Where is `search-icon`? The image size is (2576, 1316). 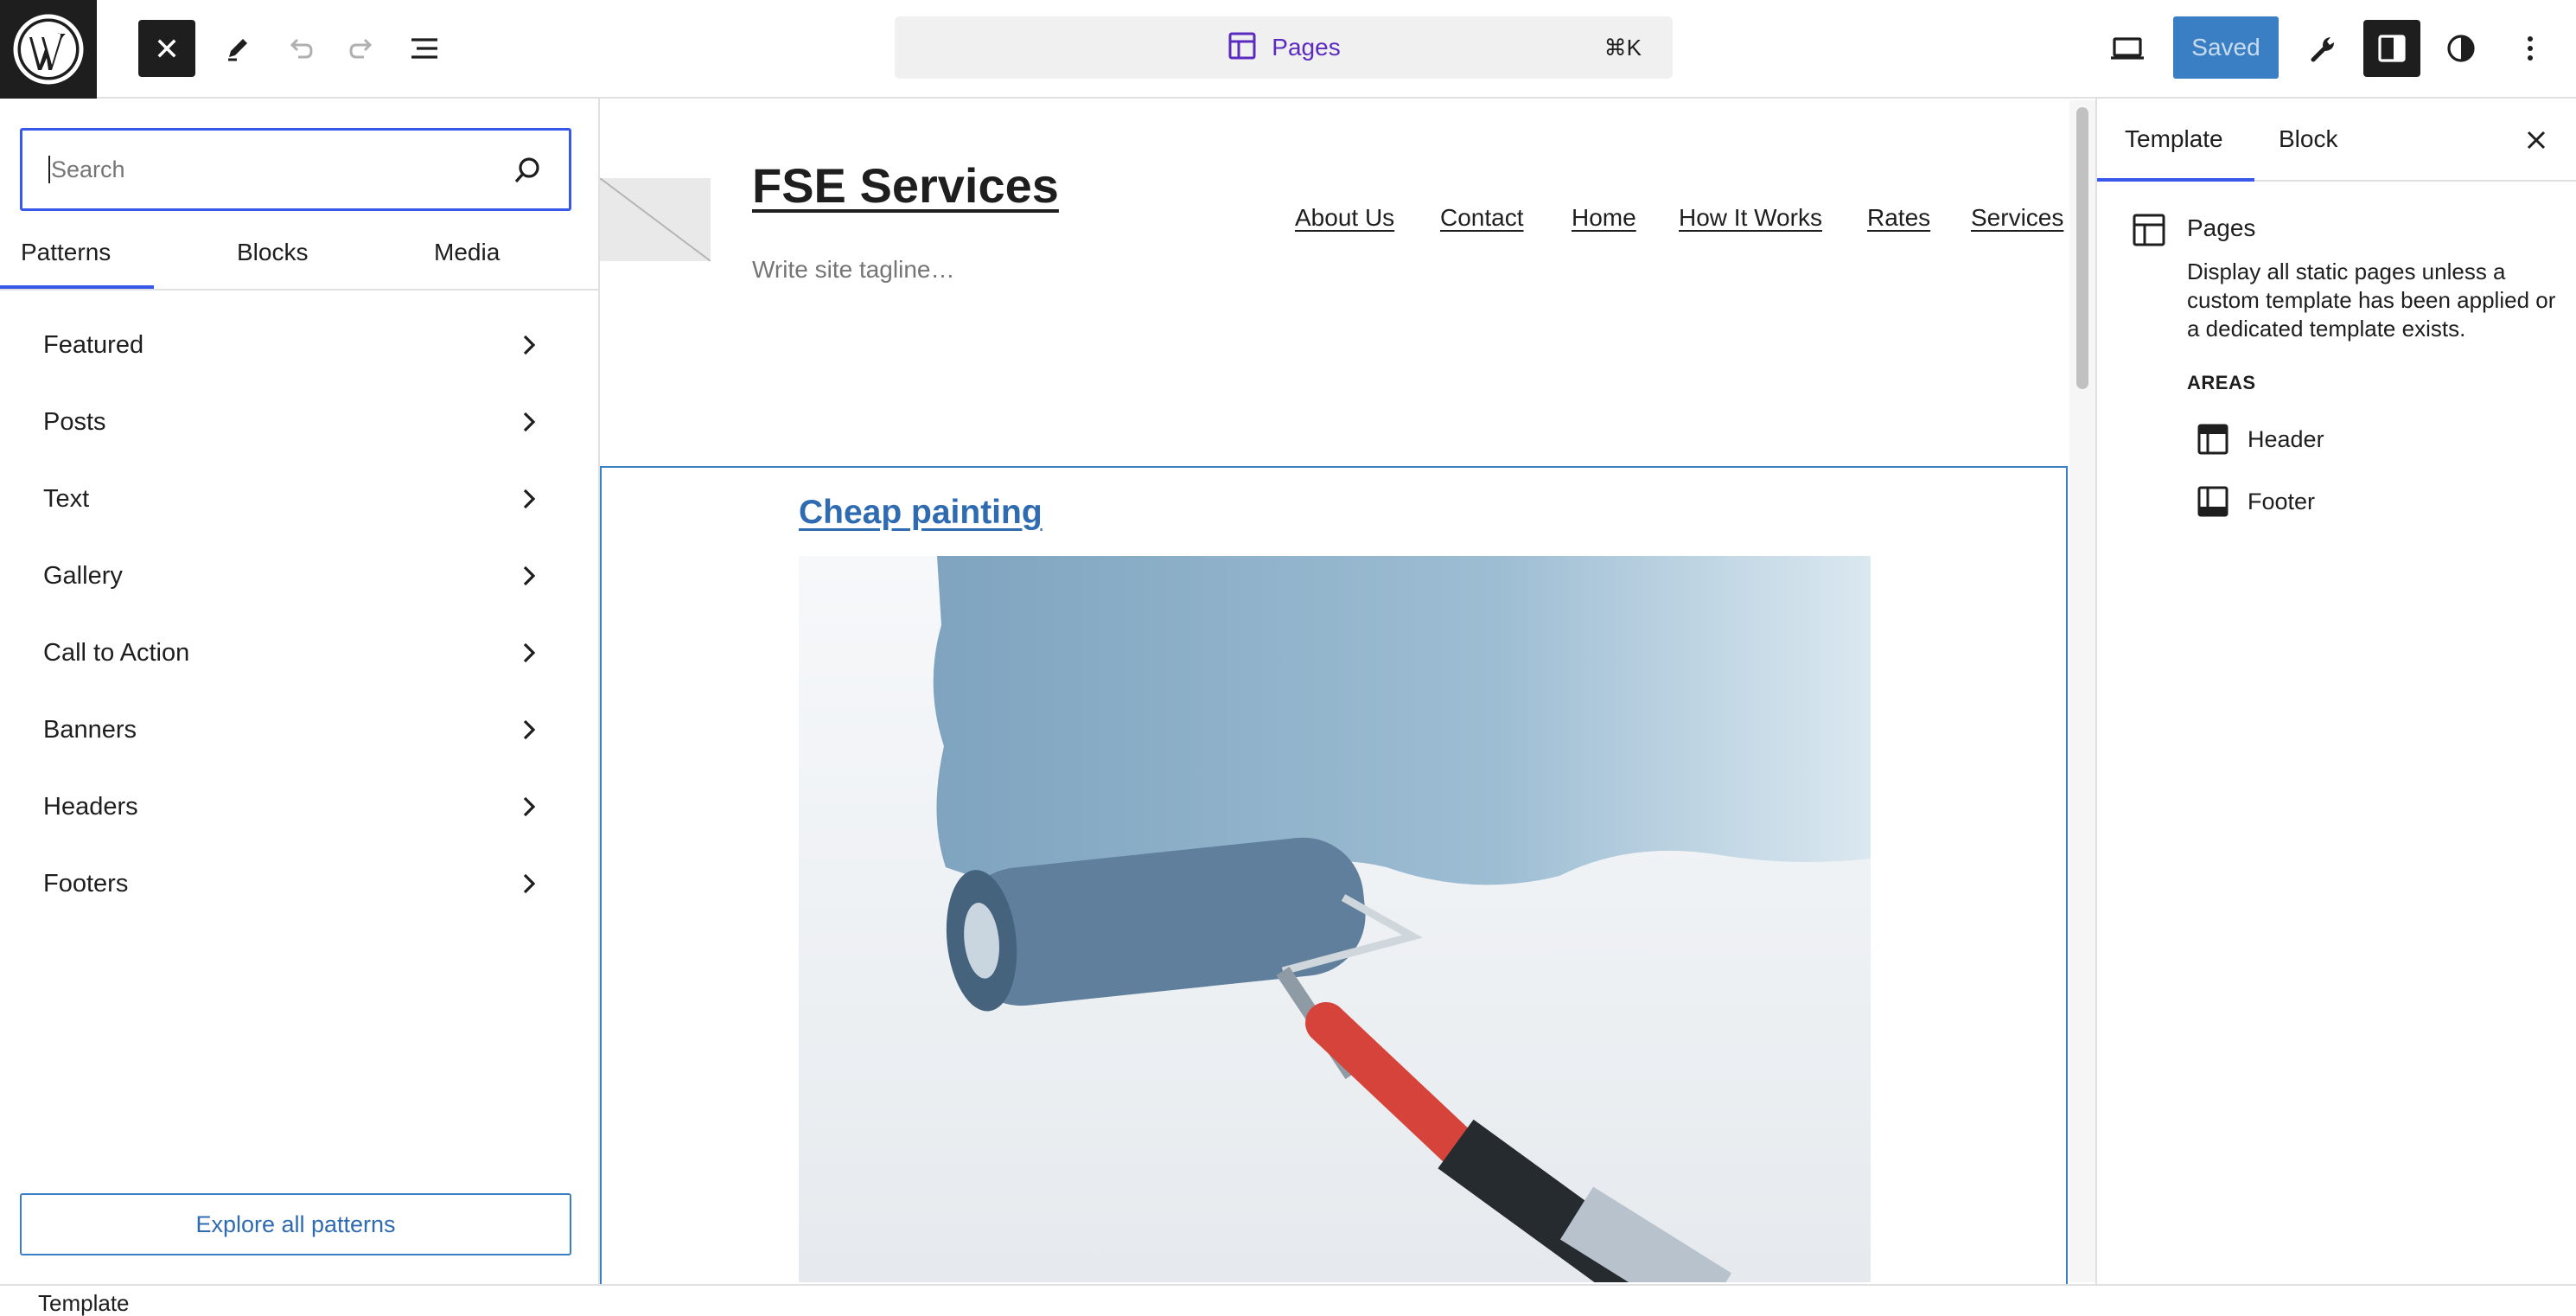
search-icon is located at coordinates (527, 171).